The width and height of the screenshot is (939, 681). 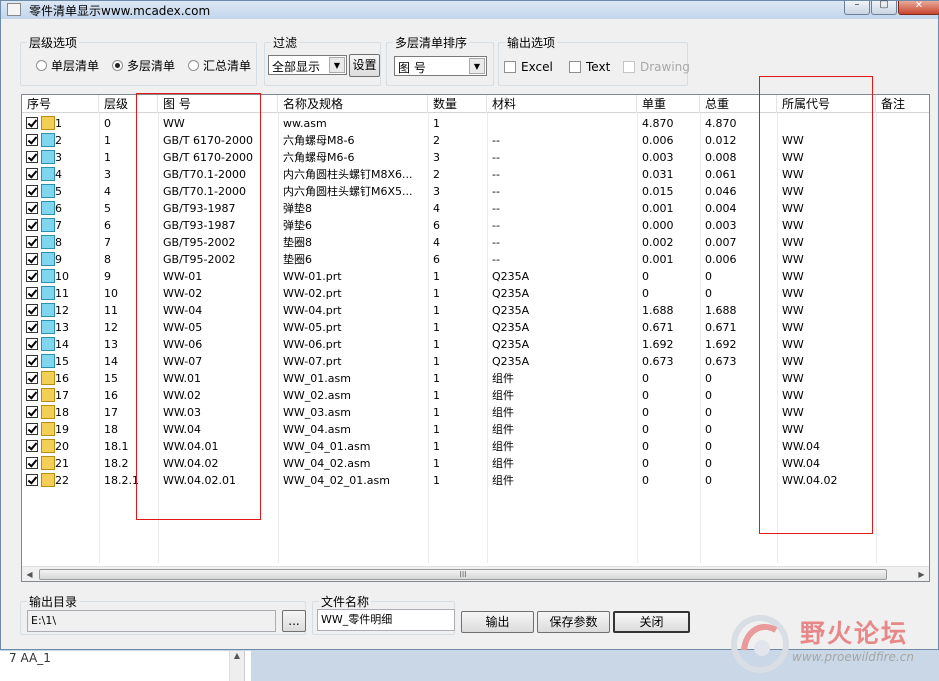 I want to click on model-tree-item: 7 AA_1, so click(x=30, y=658).